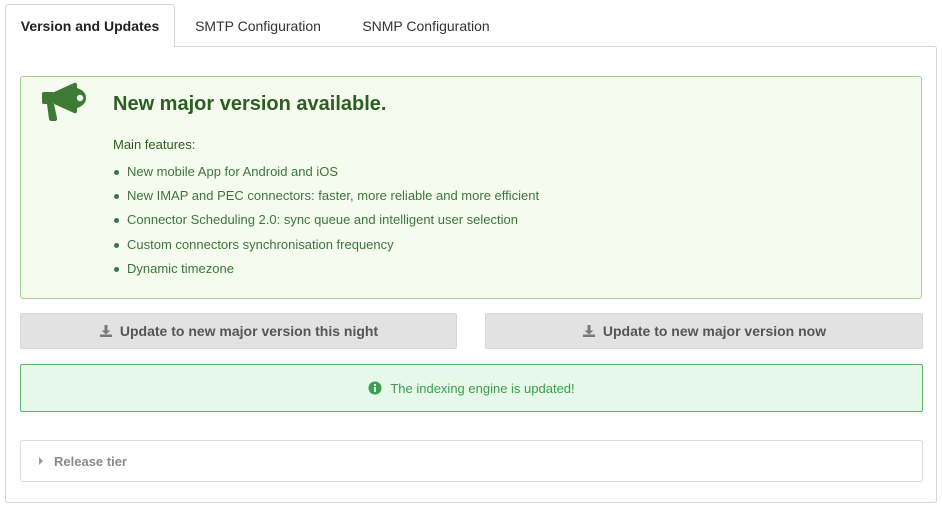 Image resolution: width=942 pixels, height=507 pixels. I want to click on tab-label: SMTP Configuration, so click(258, 26).